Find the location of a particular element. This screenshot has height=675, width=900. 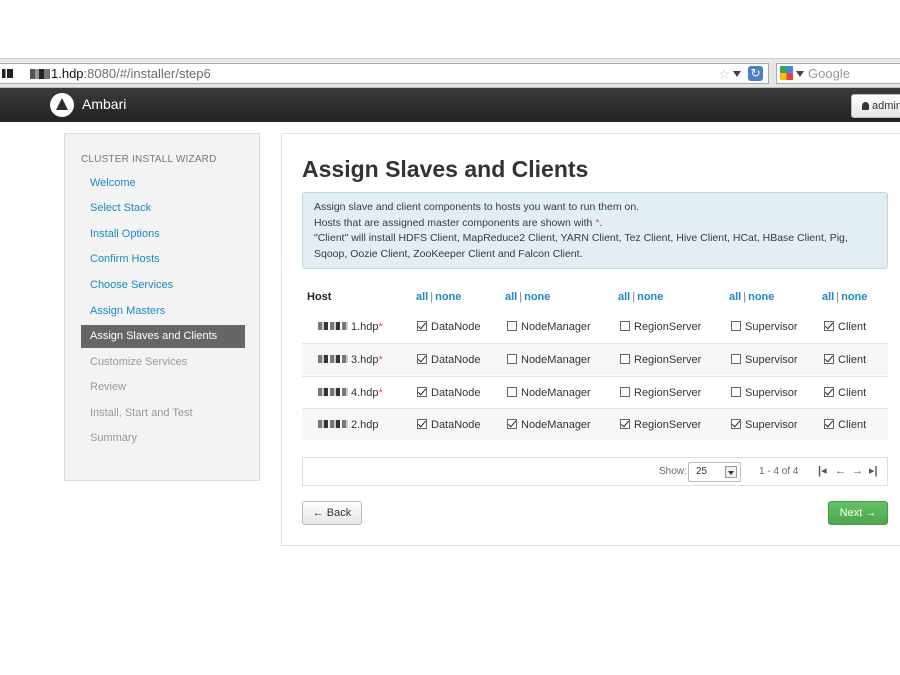

google-icon is located at coordinates (786, 73).